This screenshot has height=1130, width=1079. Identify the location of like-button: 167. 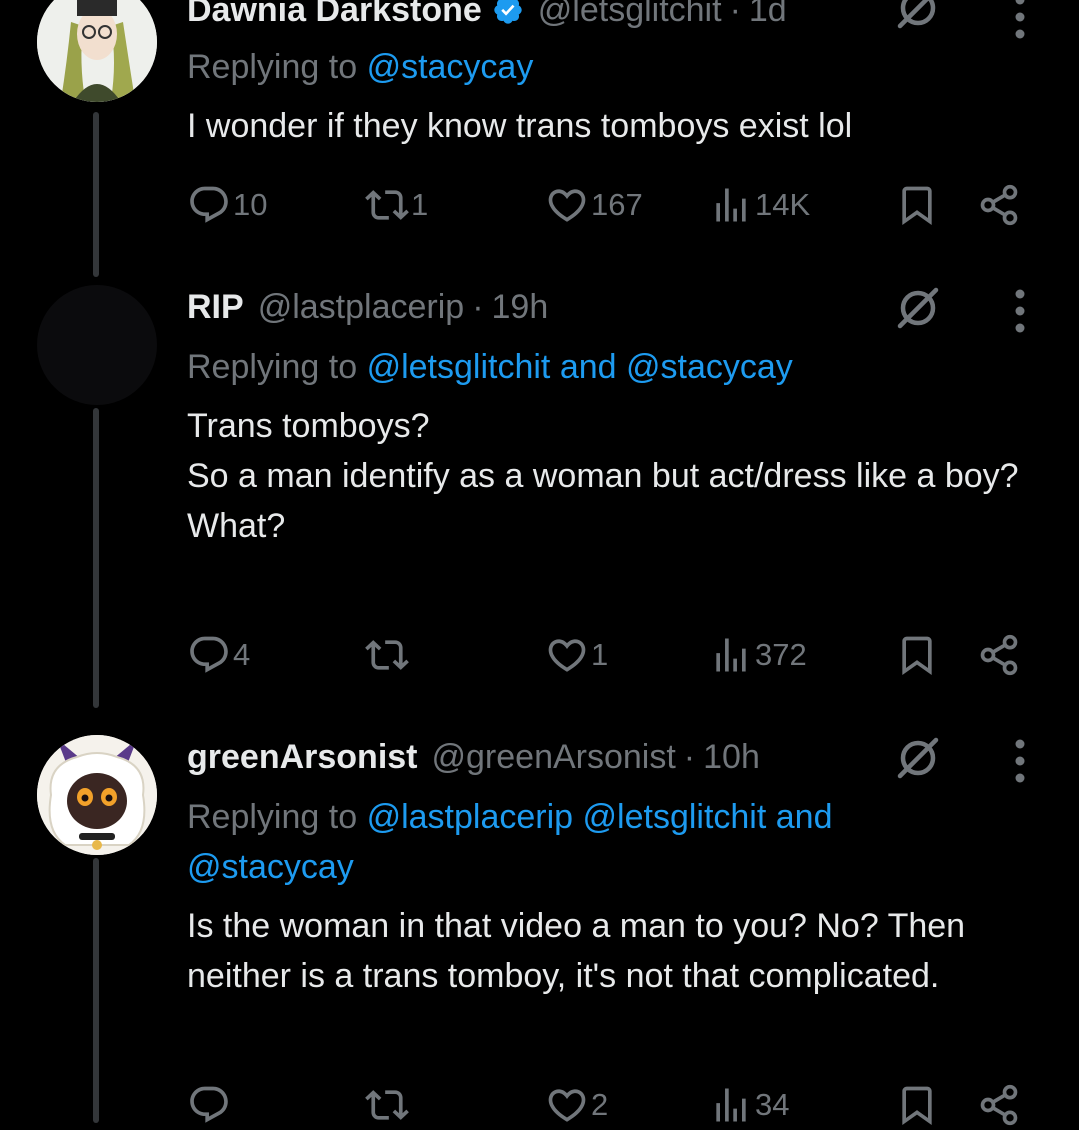
(594, 205).